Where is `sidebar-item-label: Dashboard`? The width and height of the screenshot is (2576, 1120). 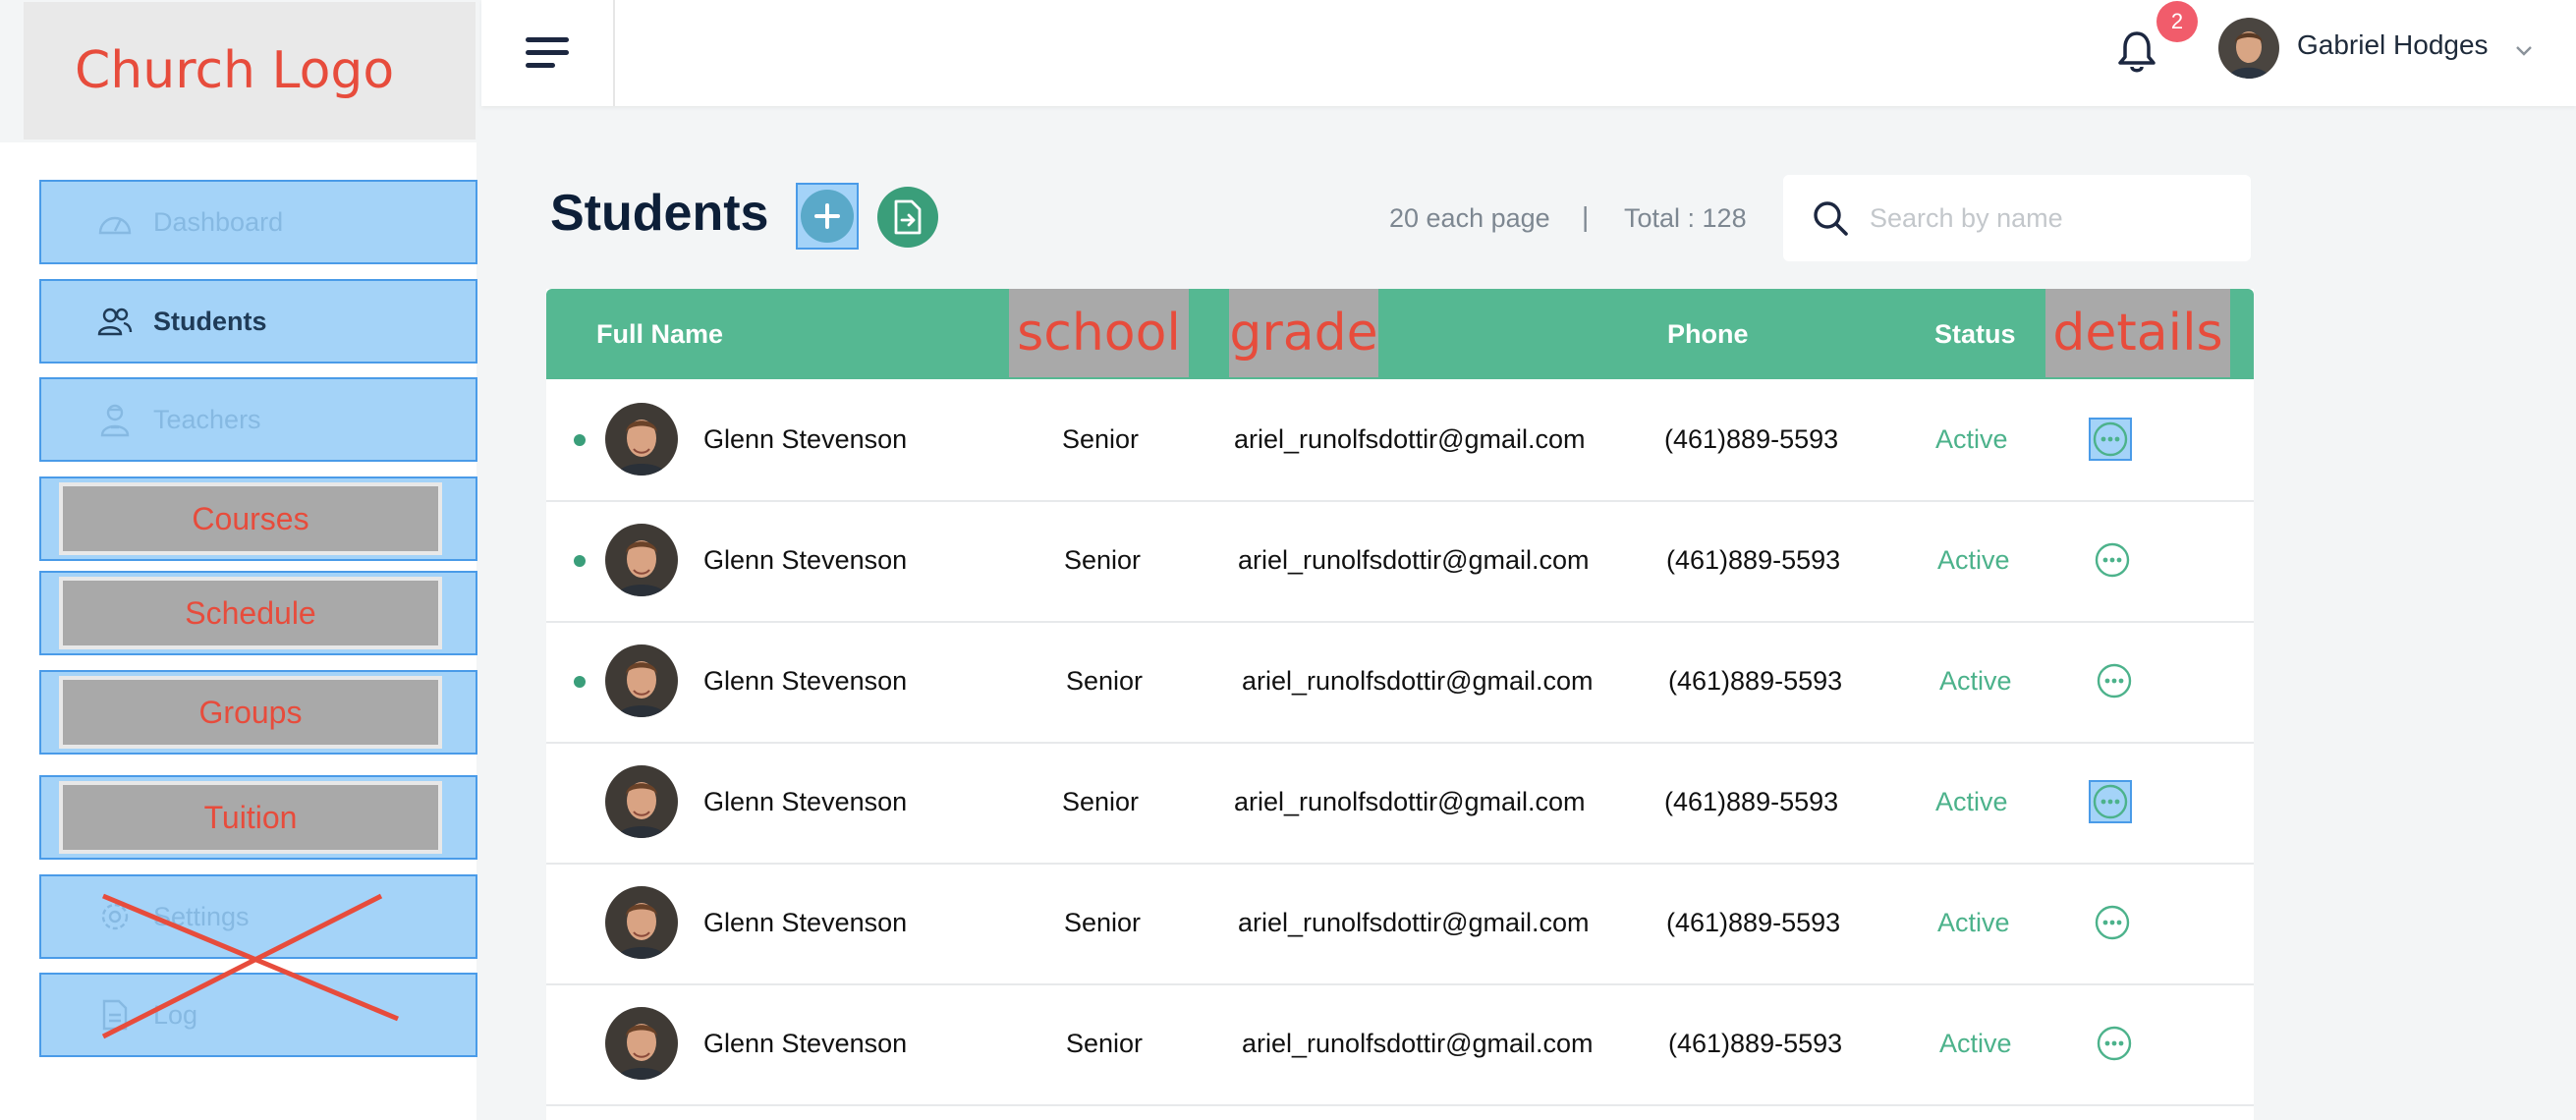
sidebar-item-label: Dashboard is located at coordinates (218, 221).